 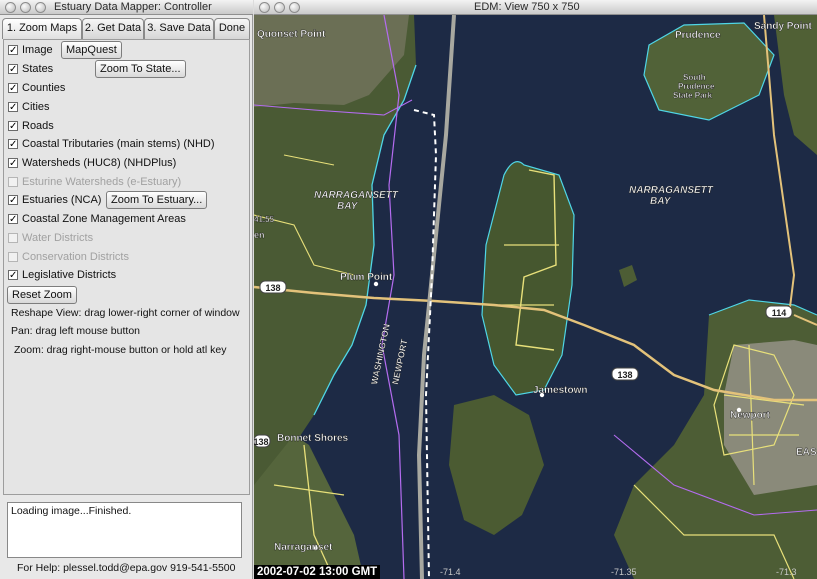 What do you see at coordinates (13, 219) in the screenshot?
I see `layer-checkbox-coastal-zone: ✓` at bounding box center [13, 219].